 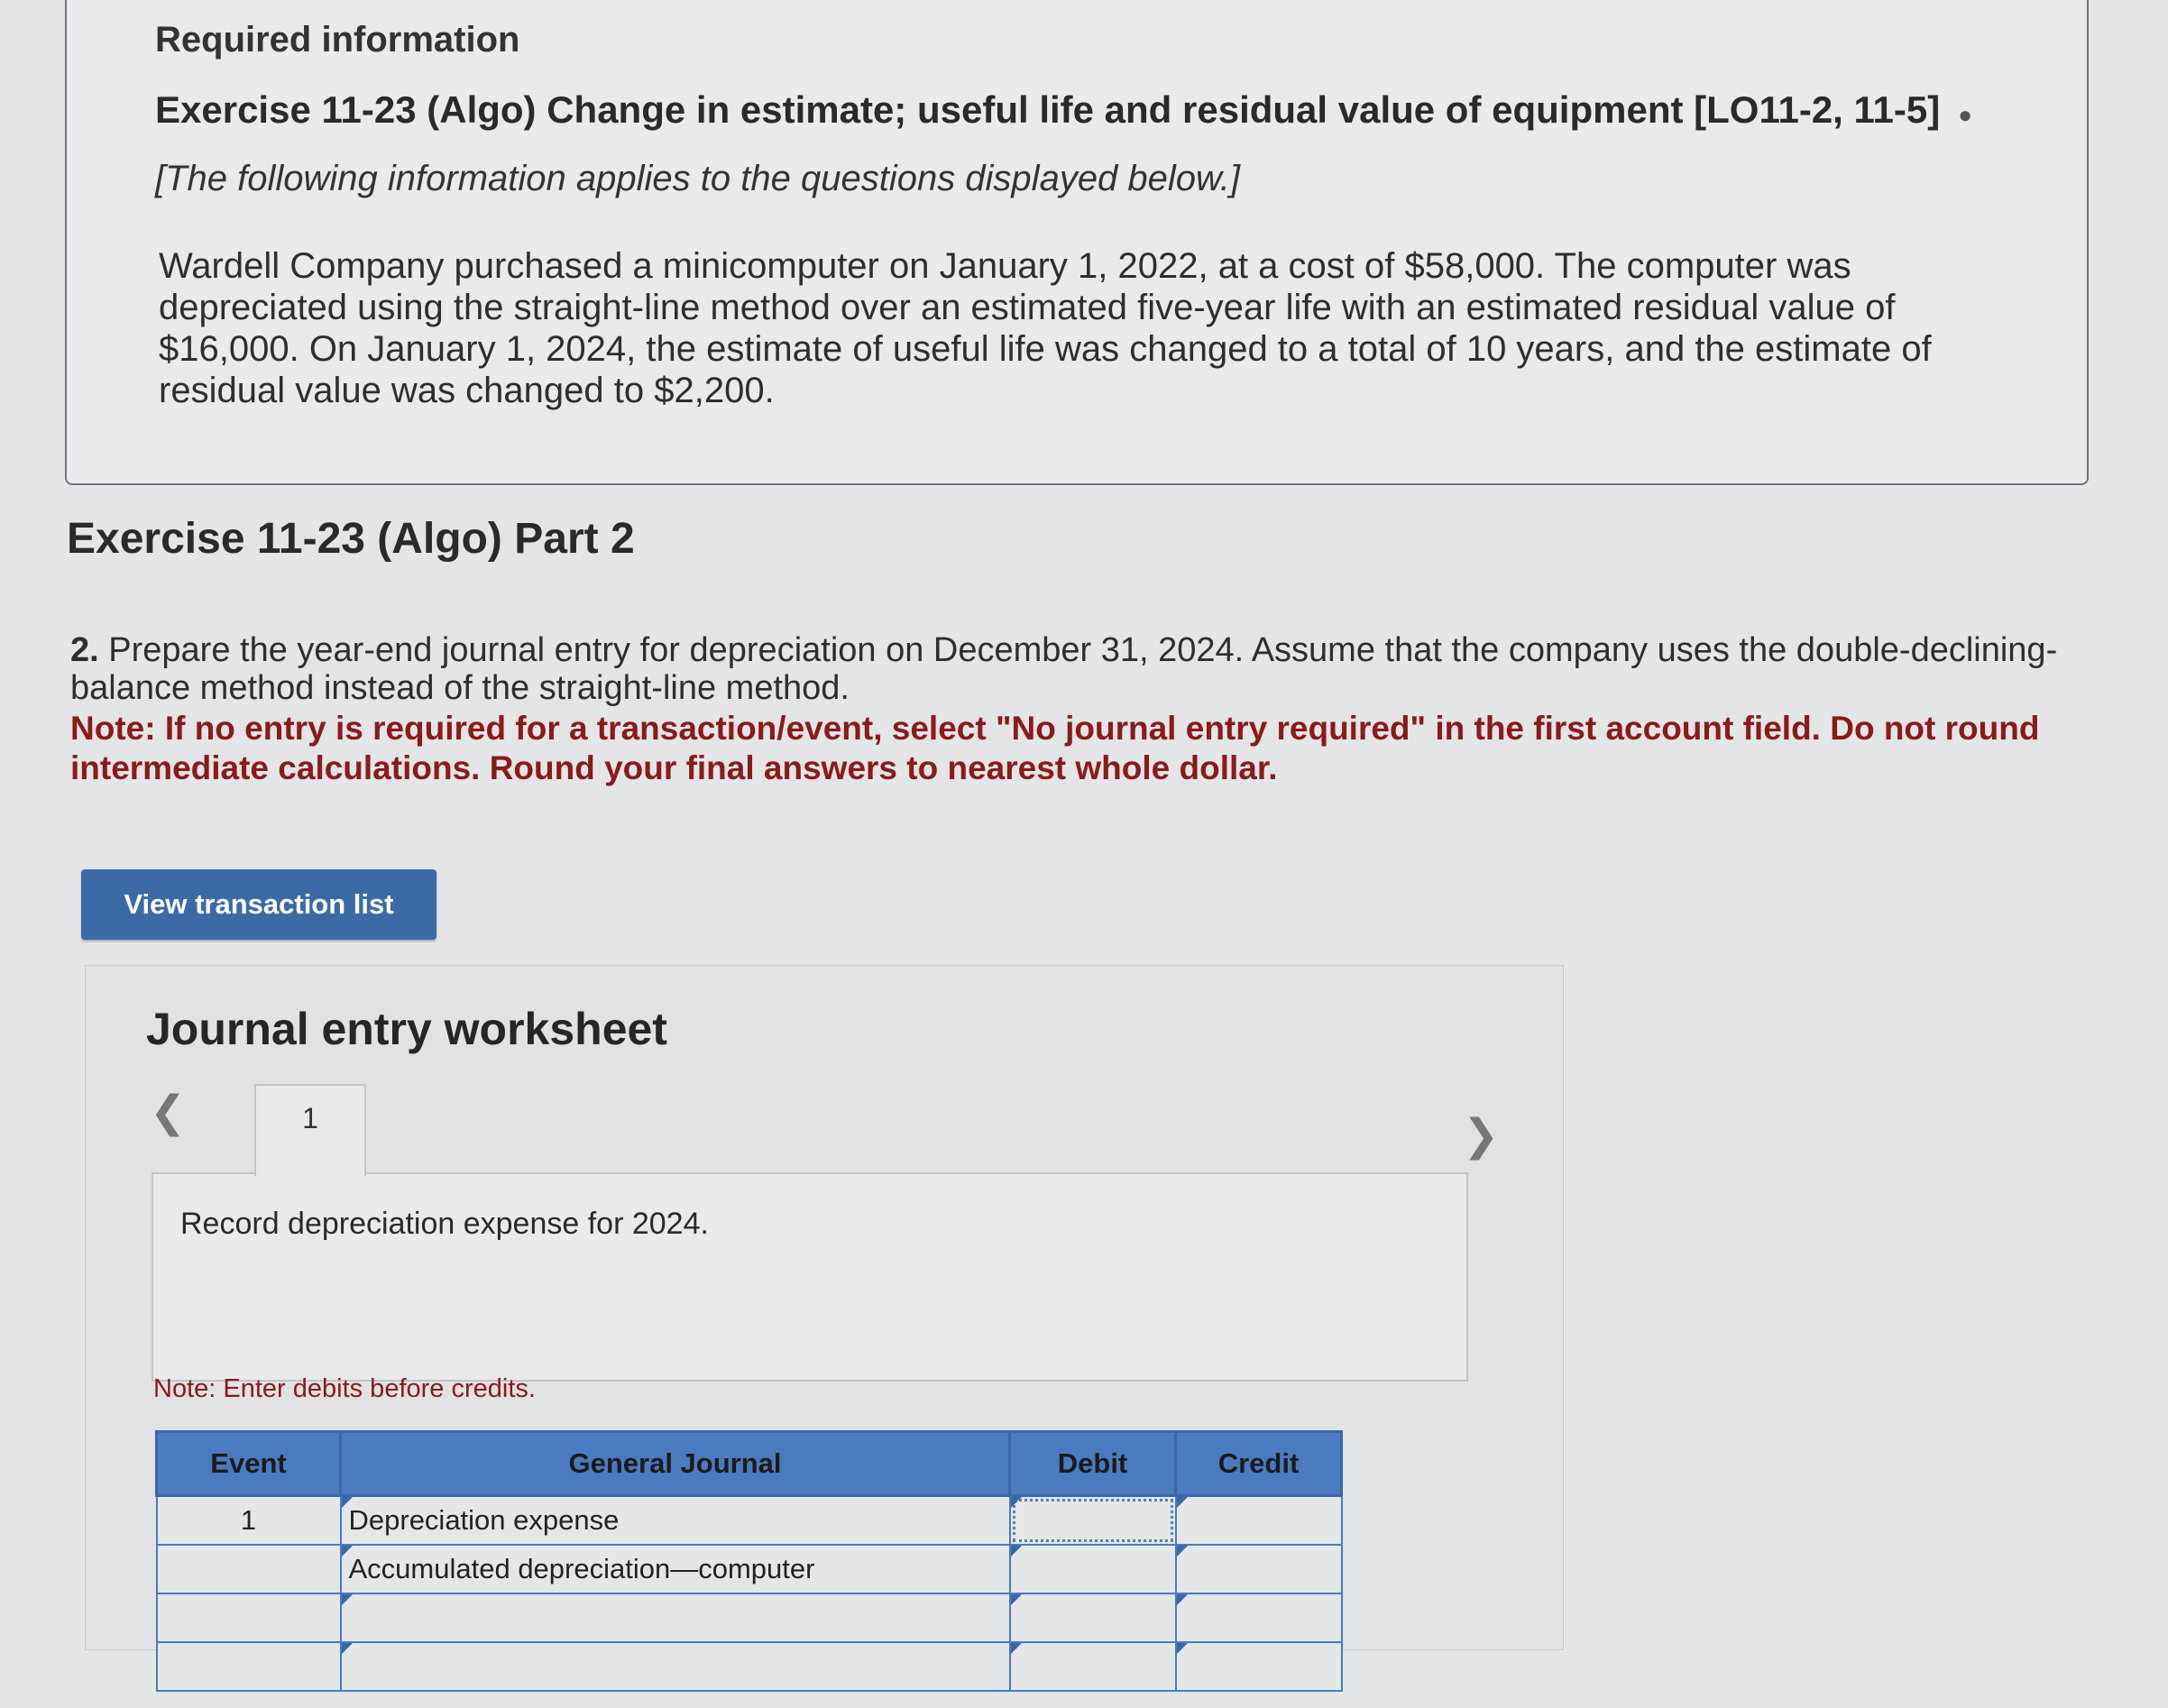 What do you see at coordinates (344, 1388) in the screenshot?
I see `enter-debits-note: Note: Enter debits before credits.` at bounding box center [344, 1388].